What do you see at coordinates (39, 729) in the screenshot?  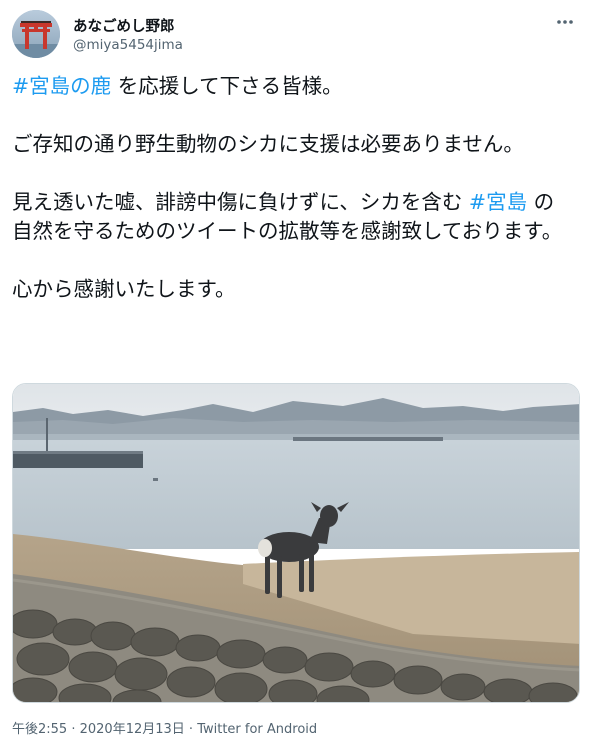 I see `tweet-time: 午後2:55` at bounding box center [39, 729].